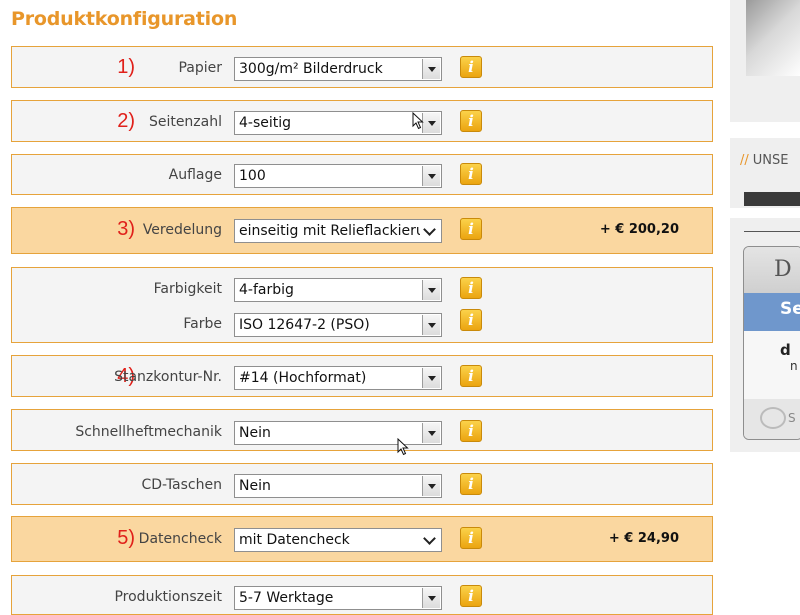 The width and height of the screenshot is (800, 615). I want to click on row-produktionszeit: Produktionszeit 5-7 Werktage i, so click(362, 595).